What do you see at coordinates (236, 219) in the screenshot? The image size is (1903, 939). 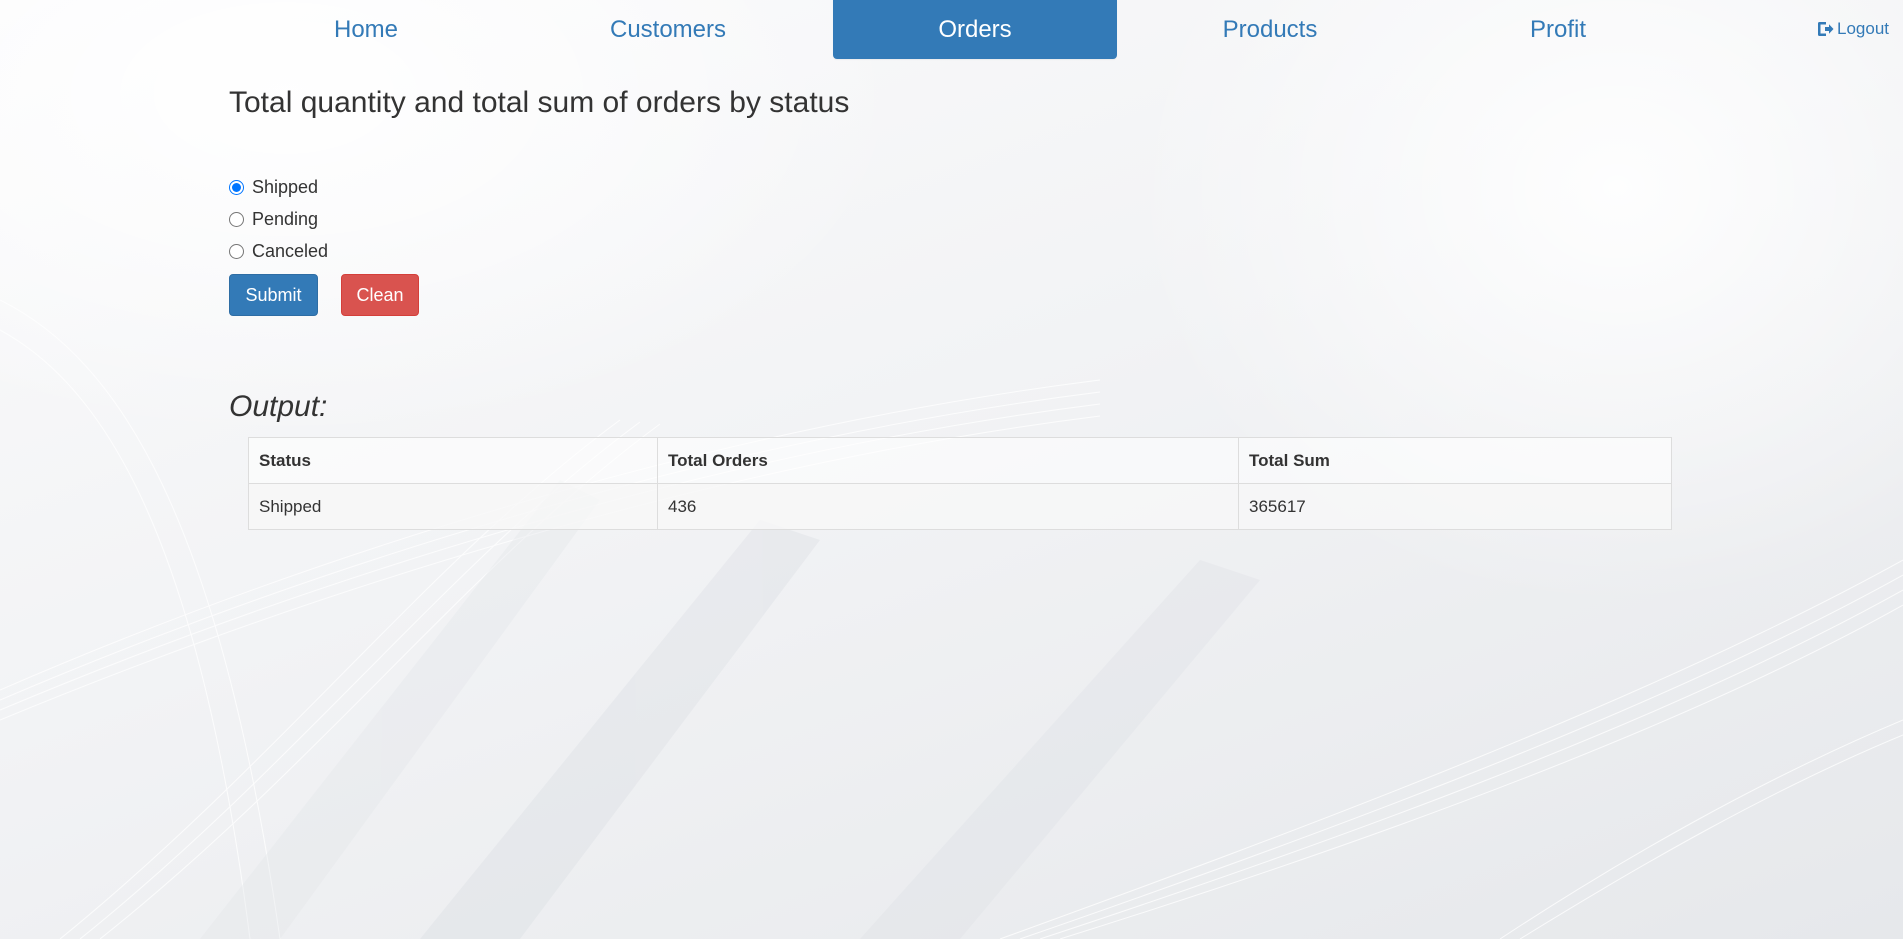 I see `status-radio-pending` at bounding box center [236, 219].